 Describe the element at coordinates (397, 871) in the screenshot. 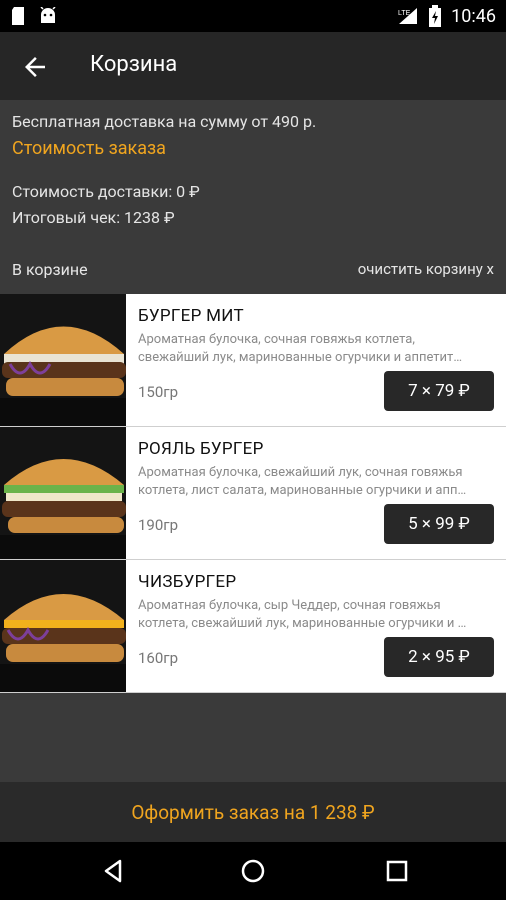

I see `recents-square-icon` at that location.